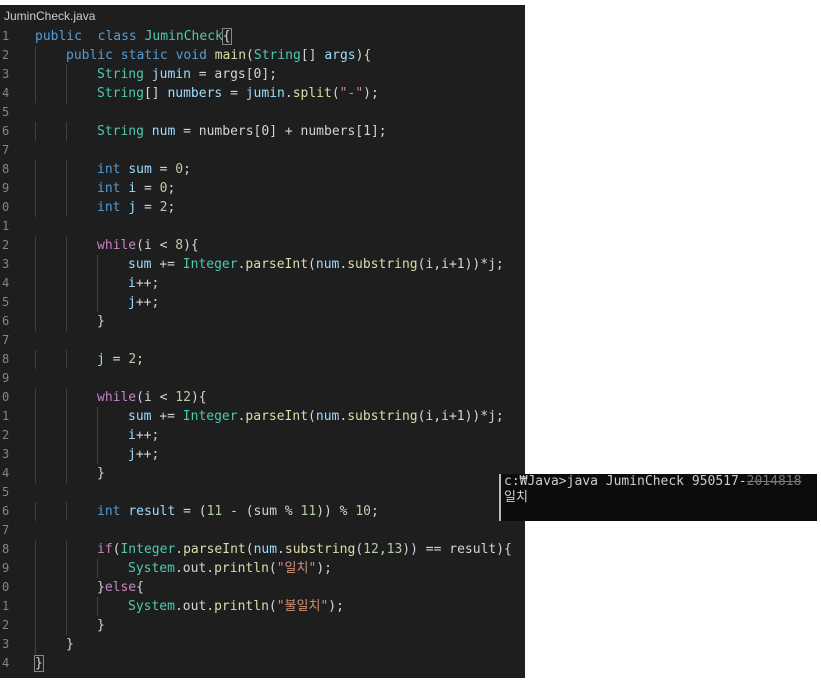 Image resolution: width=821 pixels, height=680 pixels. I want to click on code-line: 8 j = 2;, so click(262, 359).